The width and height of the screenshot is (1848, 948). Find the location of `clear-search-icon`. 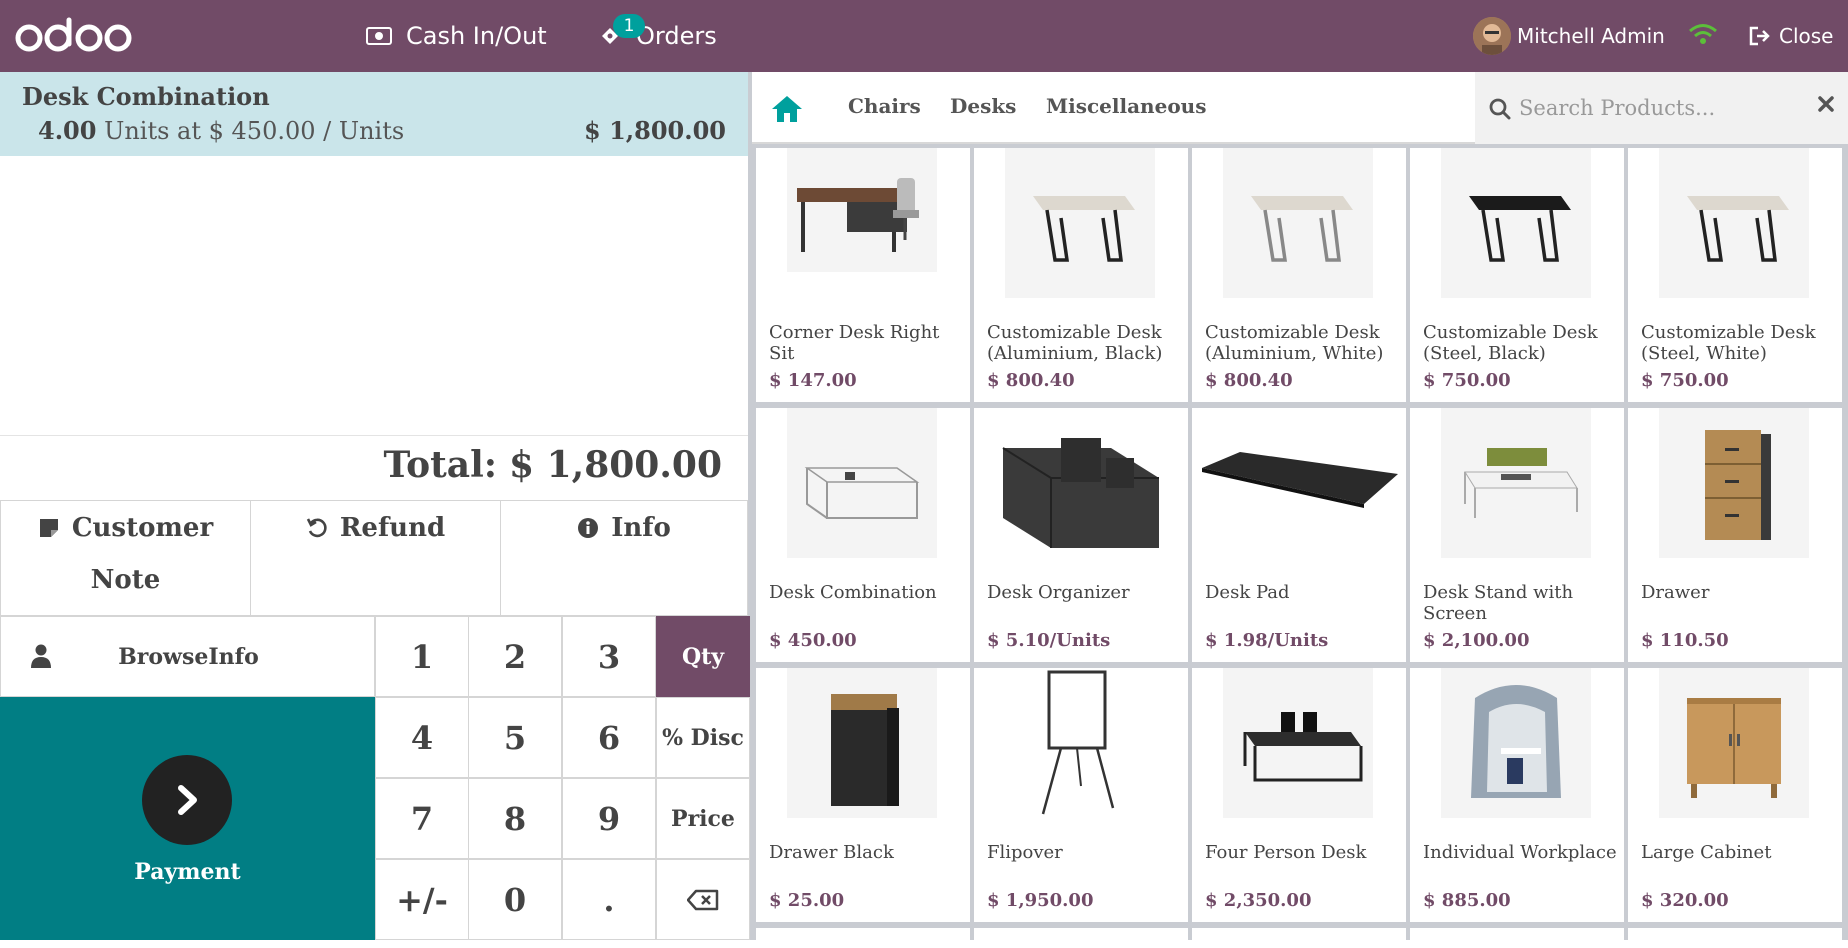

clear-search-icon is located at coordinates (1826, 106).